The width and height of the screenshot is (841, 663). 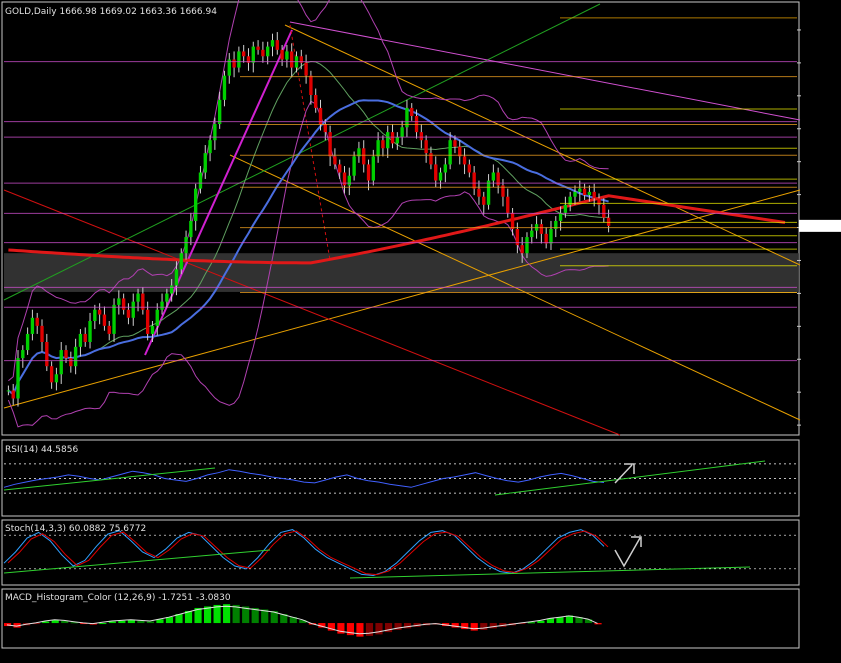 I want to click on support-zone, so click(x=401, y=272).